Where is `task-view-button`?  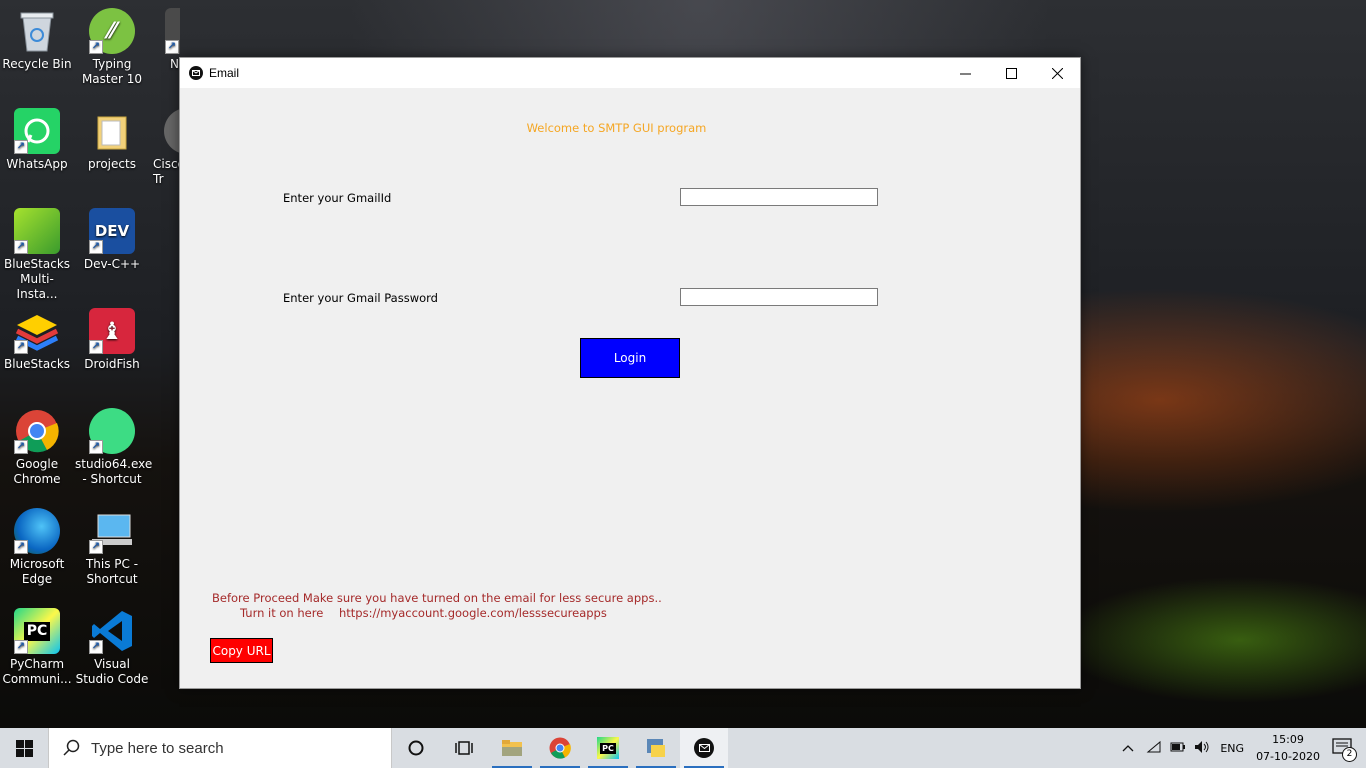
task-view-button is located at coordinates (464, 748).